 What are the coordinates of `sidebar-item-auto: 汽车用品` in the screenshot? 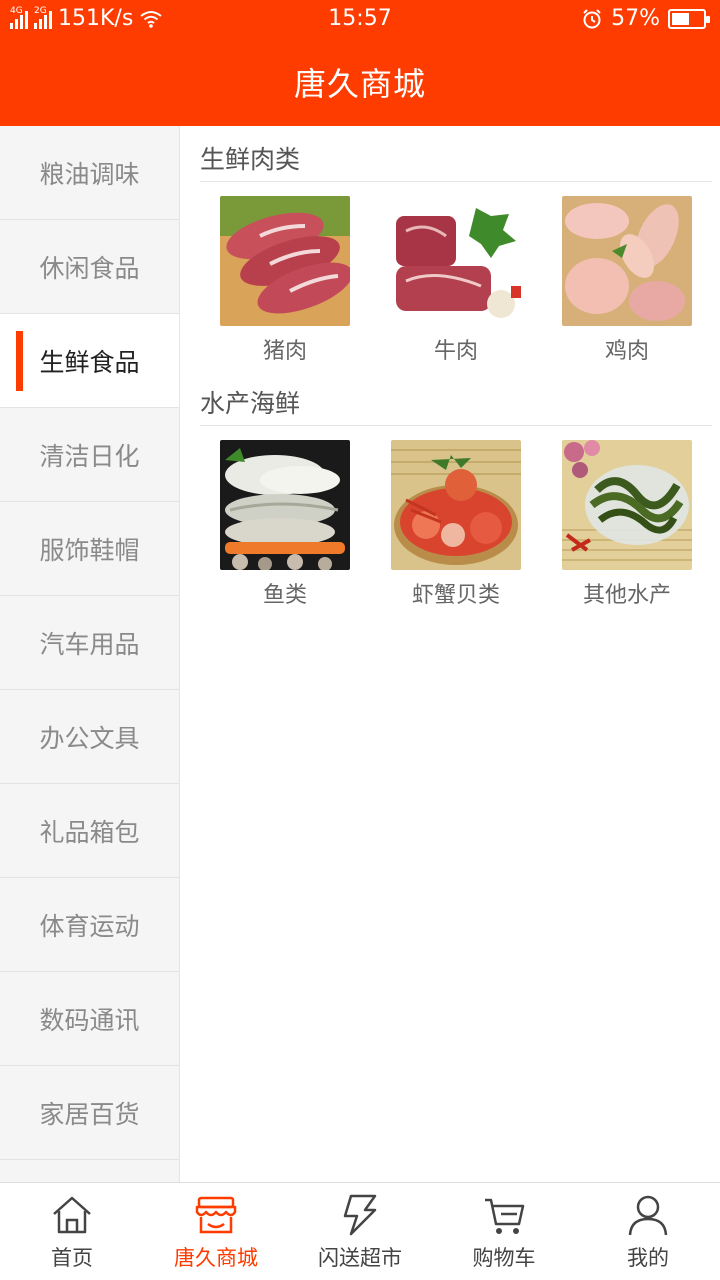 It's located at (89, 643).